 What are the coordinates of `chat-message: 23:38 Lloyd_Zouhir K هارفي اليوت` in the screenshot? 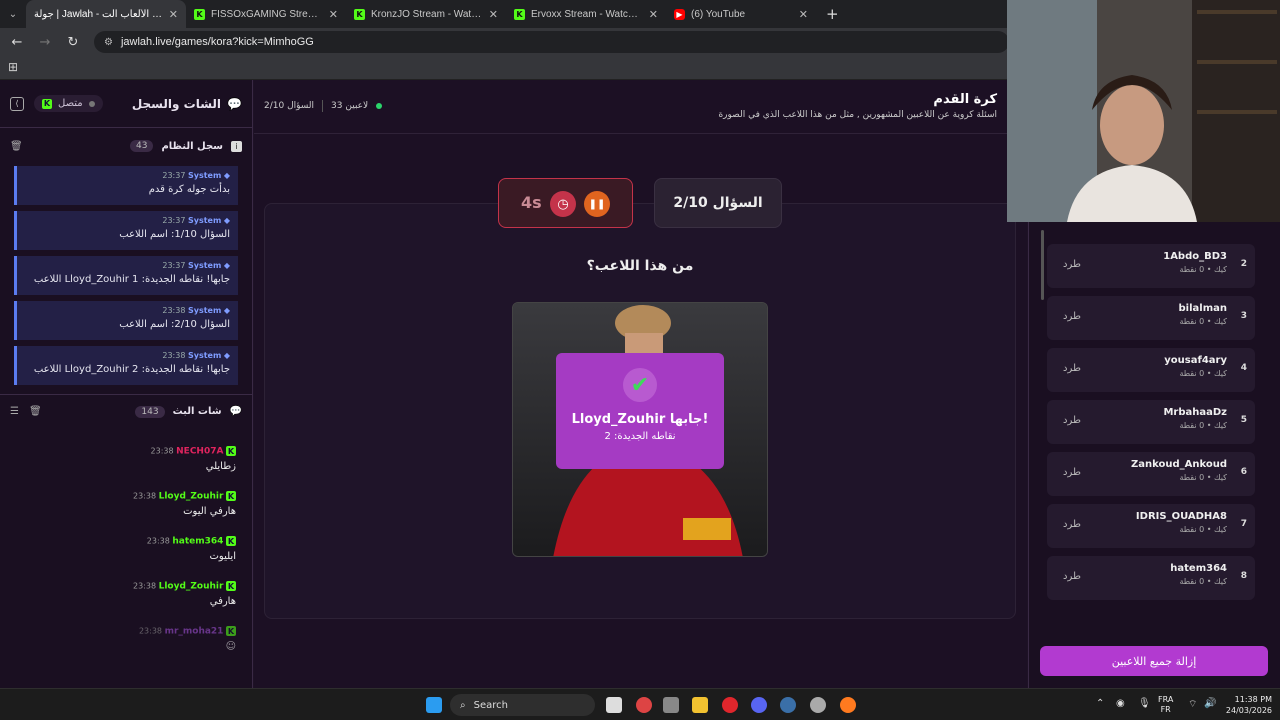 It's located at (126, 509).